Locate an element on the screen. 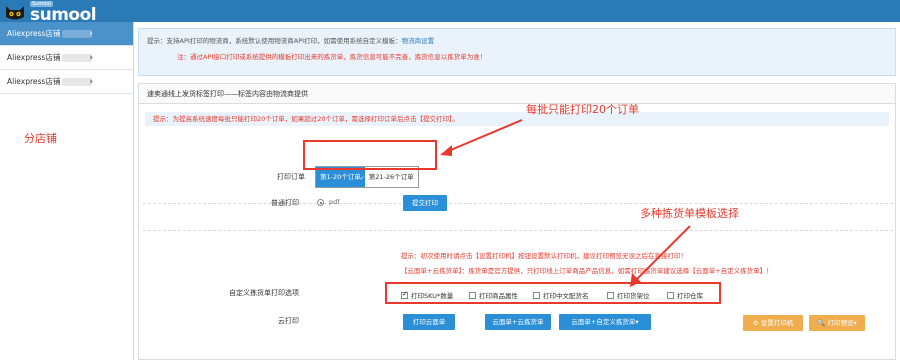 Image resolution: width=900 pixels, height=360 pixels. print-cloud-waybill-button: 打印云面单 is located at coordinates (429, 322).